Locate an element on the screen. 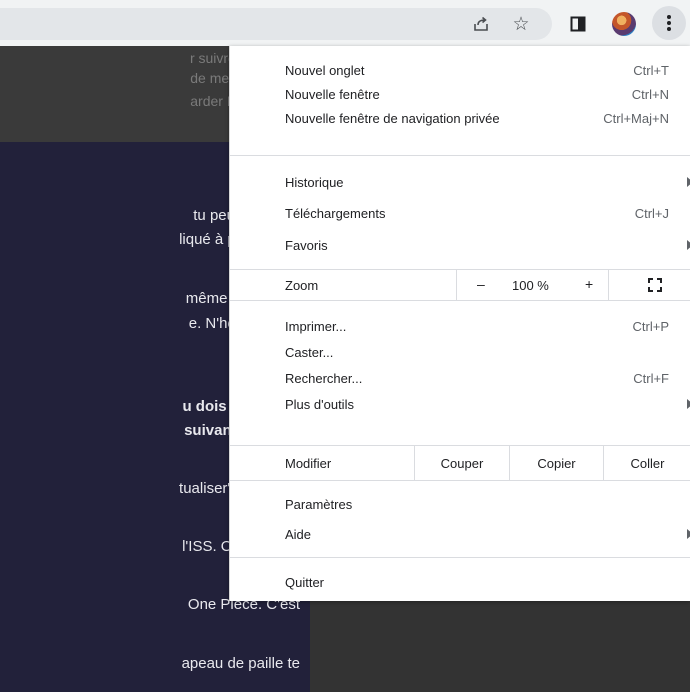 Image resolution: width=690 pixels, height=692 pixels. menu-item-more-tools: Plus d'outils is located at coordinates (460, 405).